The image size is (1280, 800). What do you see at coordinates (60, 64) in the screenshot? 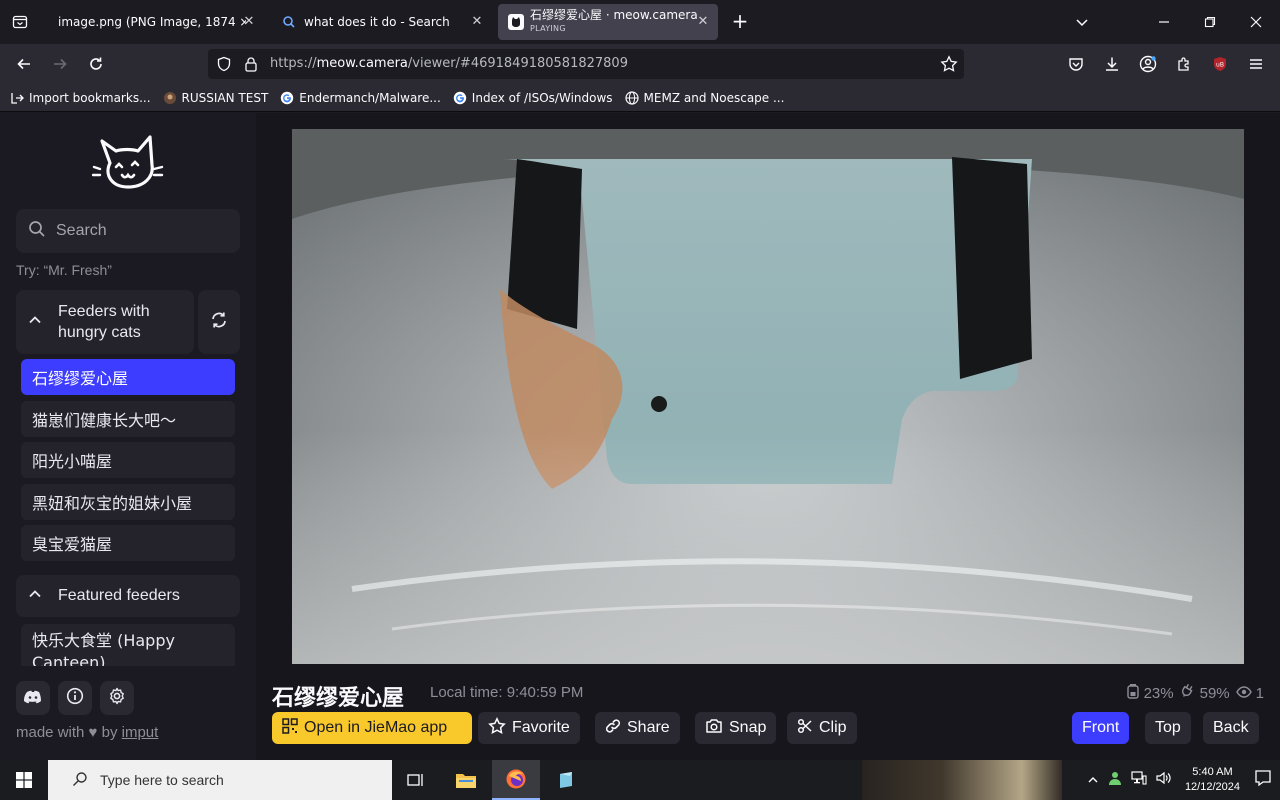
I see `forward-arrow-icon` at bounding box center [60, 64].